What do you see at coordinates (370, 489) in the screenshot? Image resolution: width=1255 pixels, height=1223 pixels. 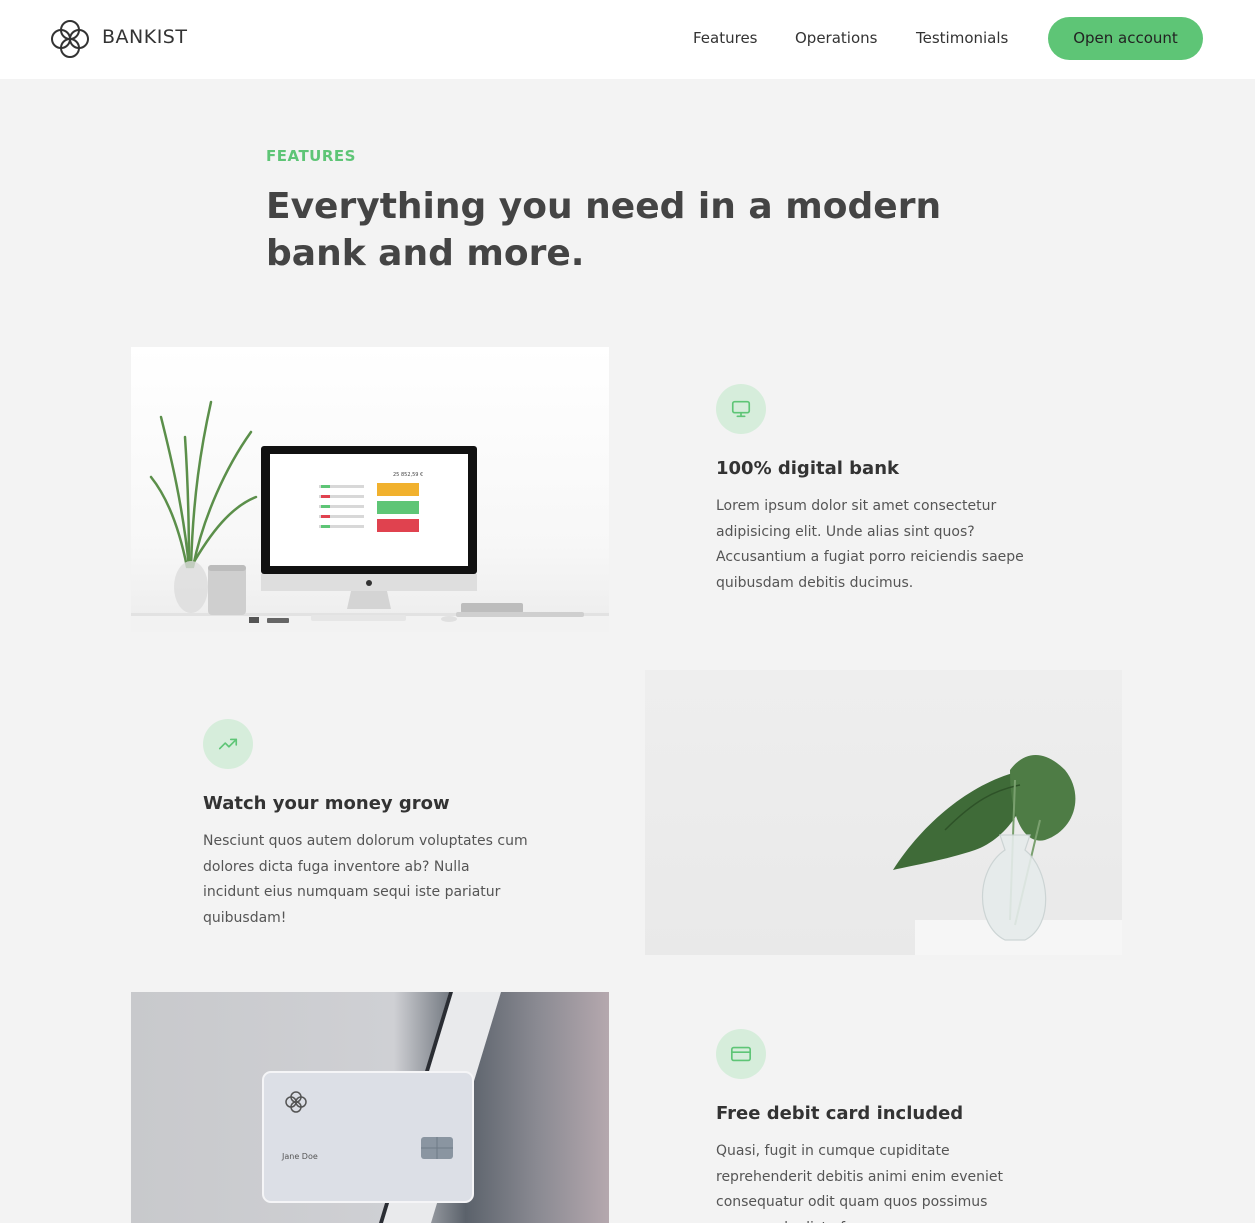 I see `digital-bank-image: 25 852,59 €` at bounding box center [370, 489].